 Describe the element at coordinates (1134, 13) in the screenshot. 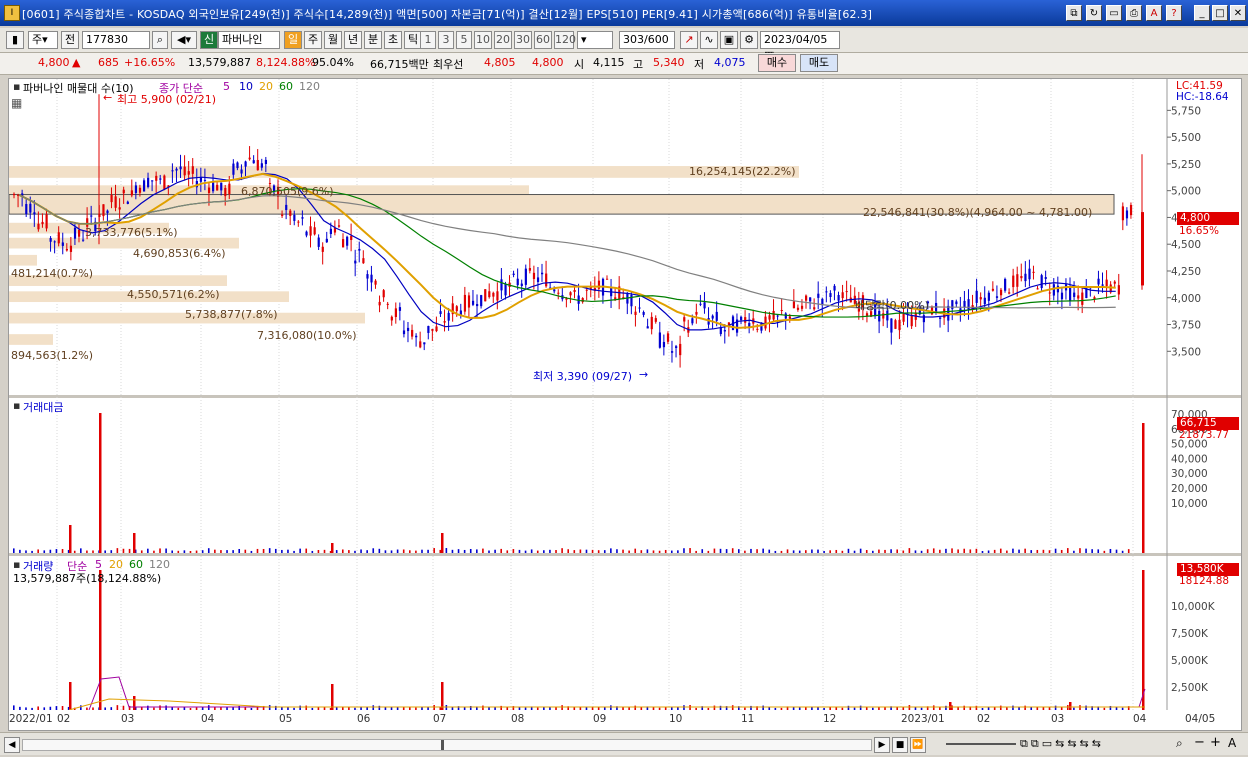

I see `print-icon: ⎙` at that location.